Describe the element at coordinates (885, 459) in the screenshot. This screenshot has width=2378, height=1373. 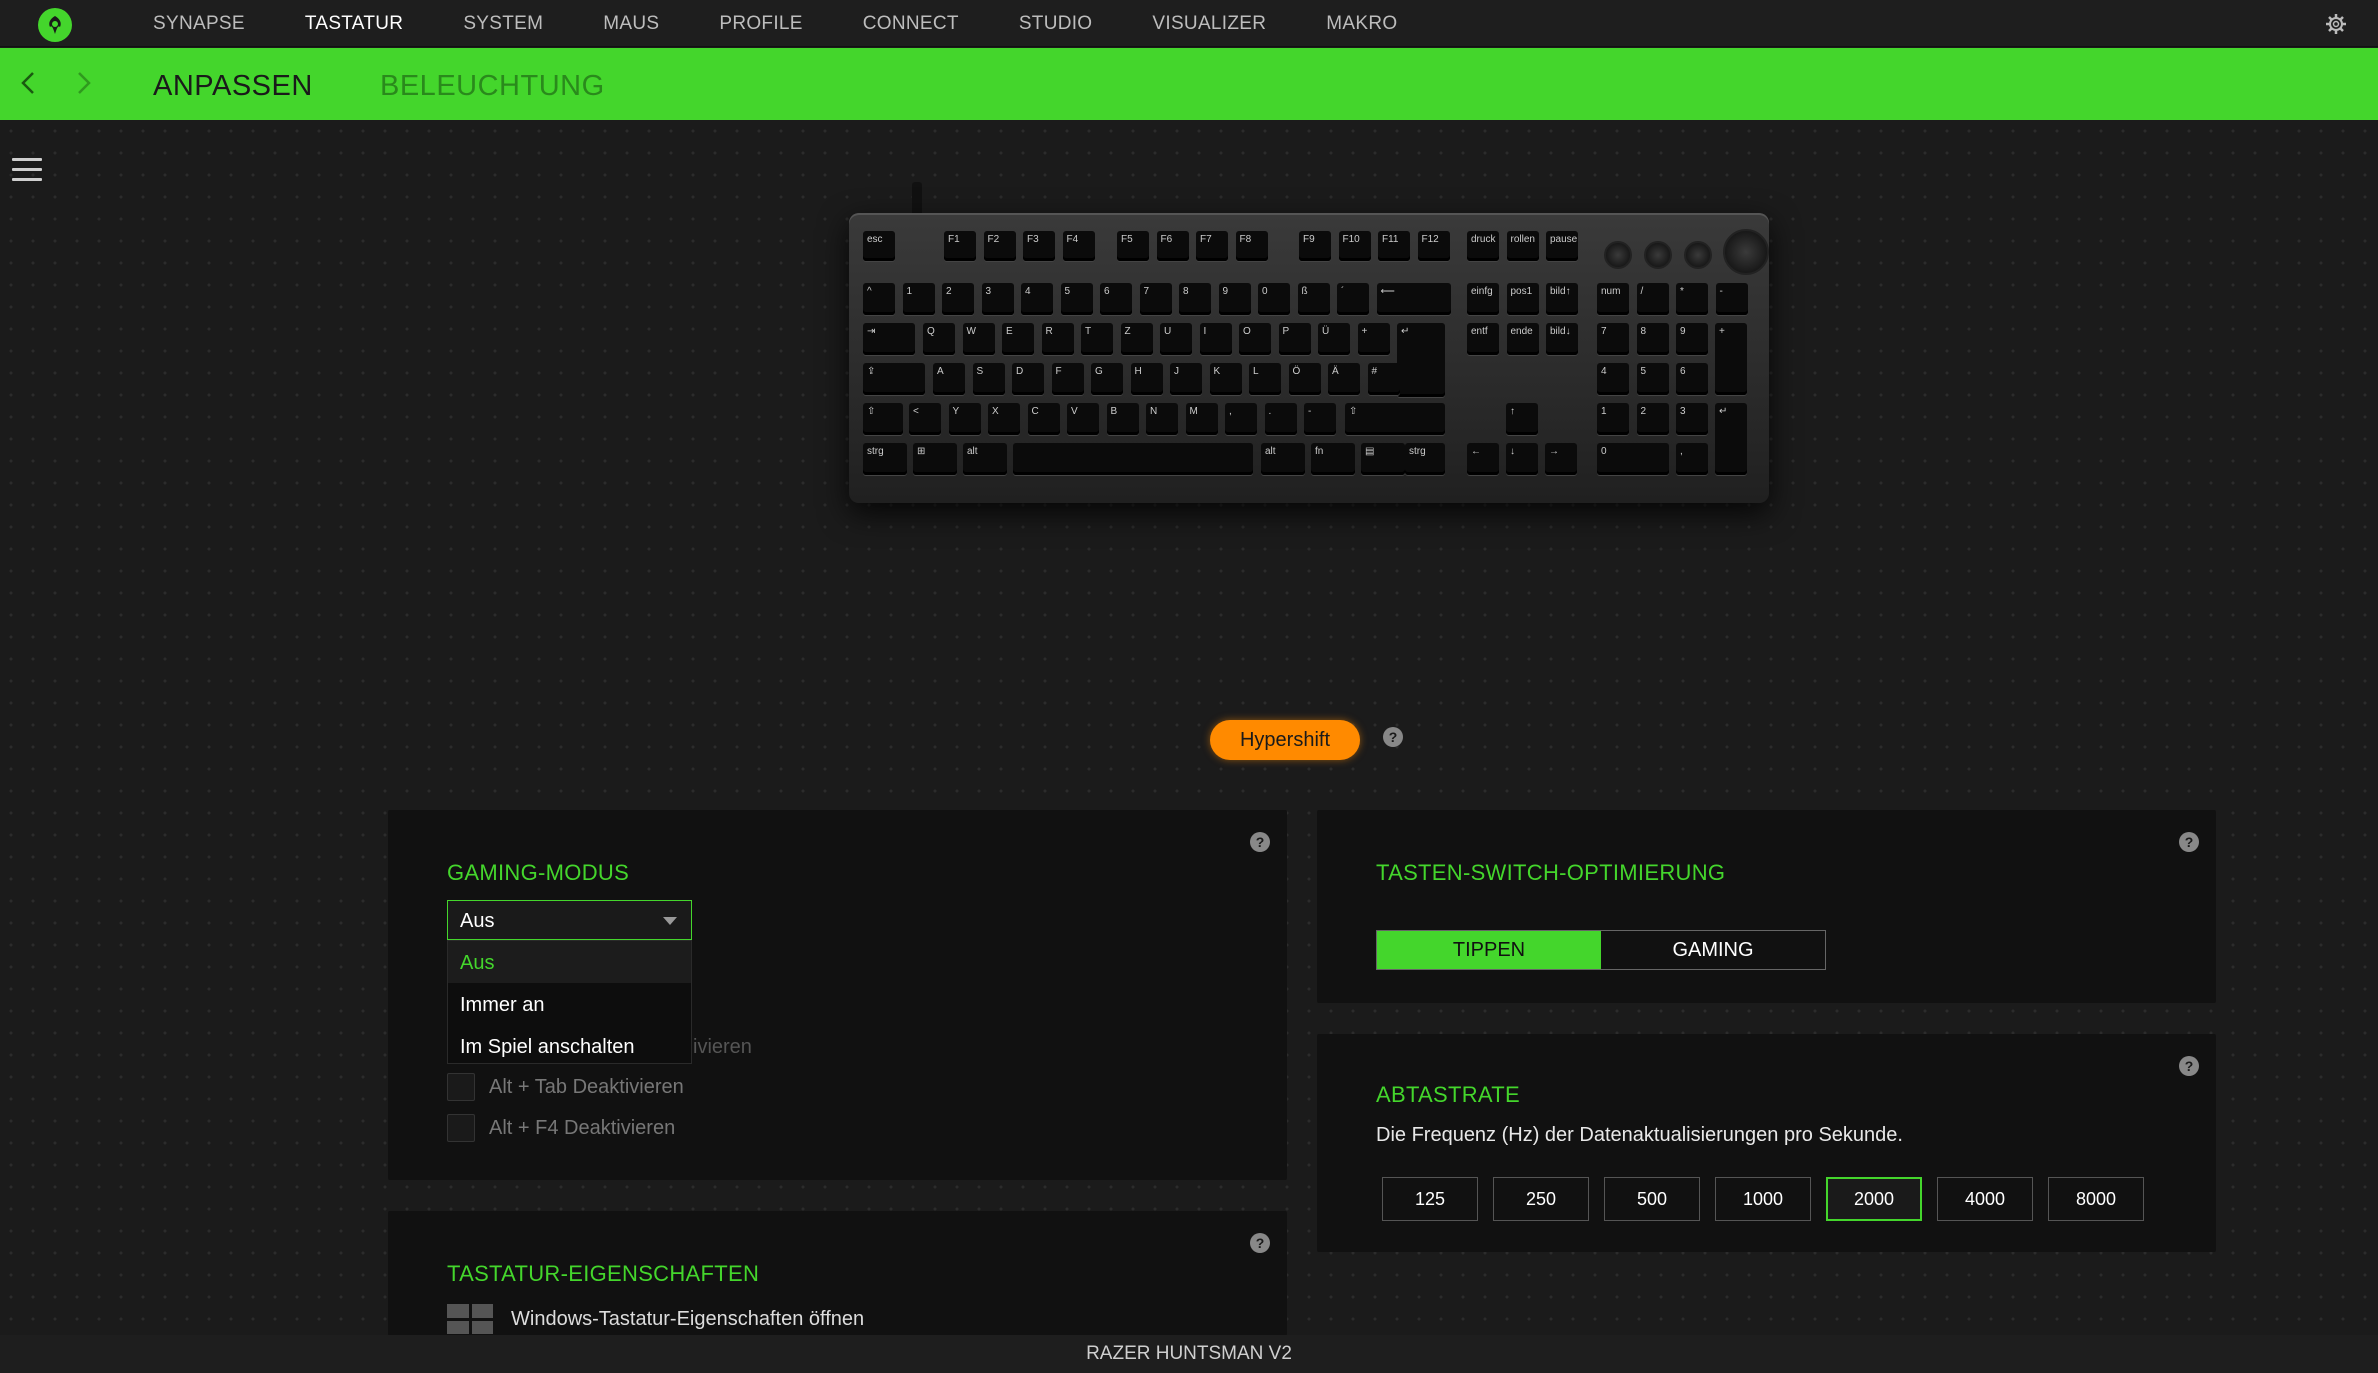
I see `keycap: strg` at that location.